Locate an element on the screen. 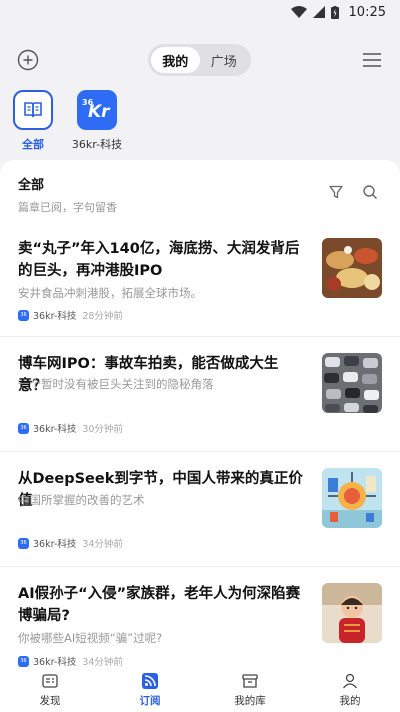  header: 我的 广场 is located at coordinates (200, 60).